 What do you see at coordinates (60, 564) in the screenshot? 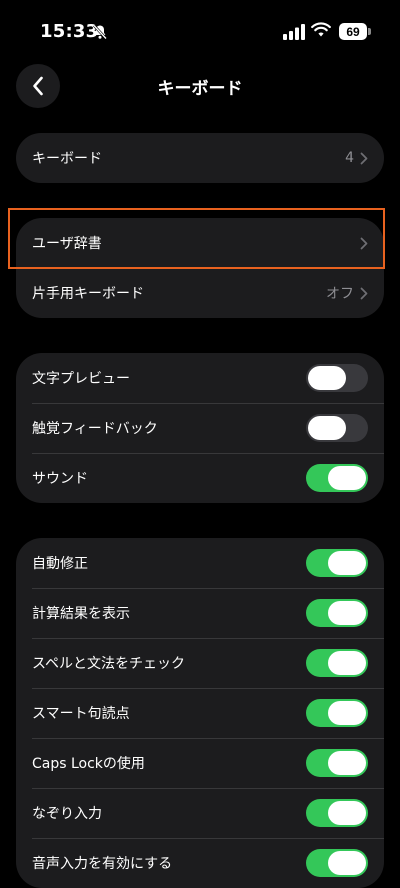
I see `toggle-row-label: 自動修正` at bounding box center [60, 564].